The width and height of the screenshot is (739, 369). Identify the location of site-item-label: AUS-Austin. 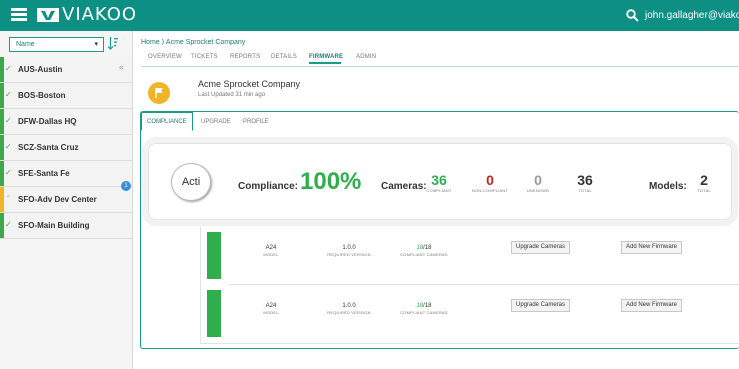
(40, 69).